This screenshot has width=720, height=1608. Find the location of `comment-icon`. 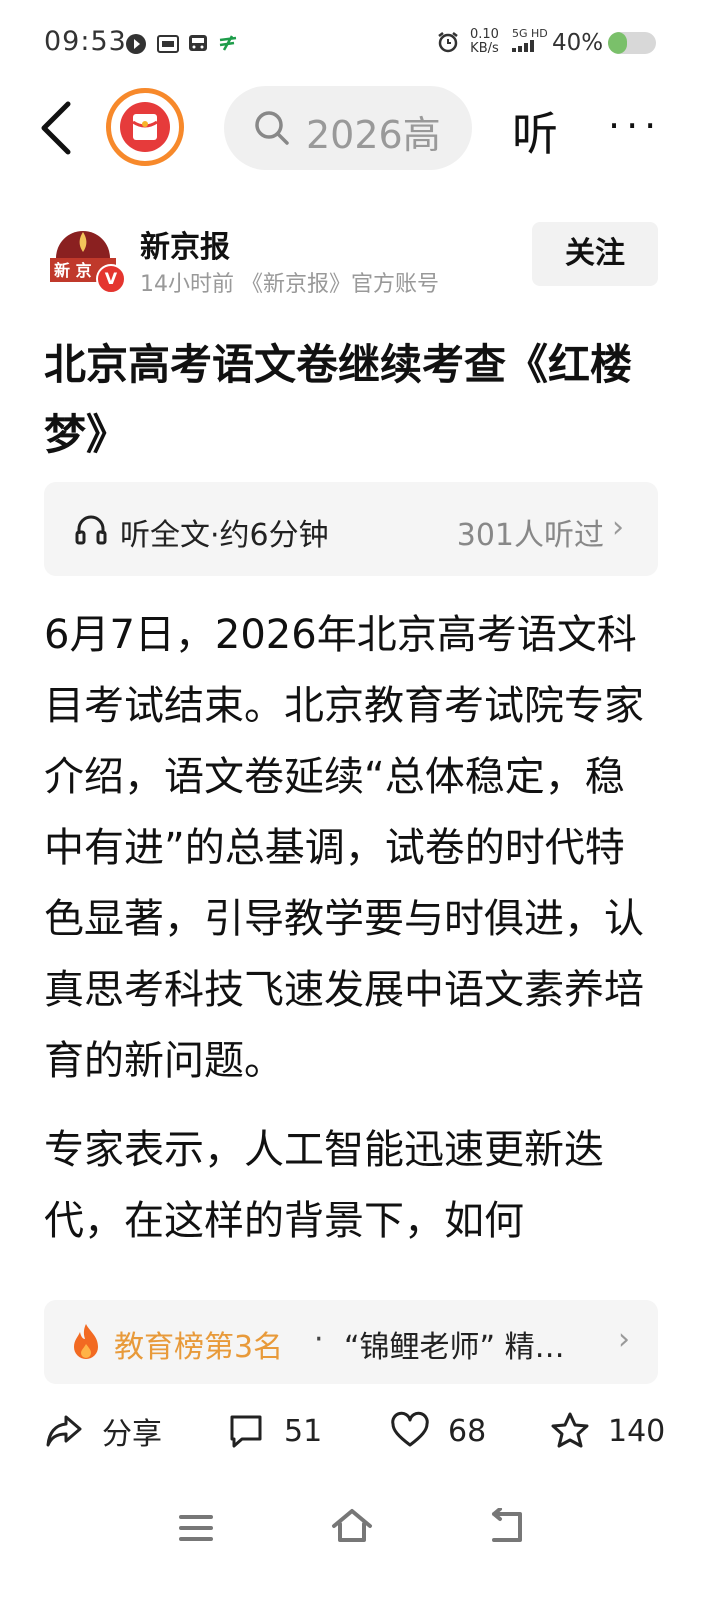

comment-icon is located at coordinates (246, 1431).